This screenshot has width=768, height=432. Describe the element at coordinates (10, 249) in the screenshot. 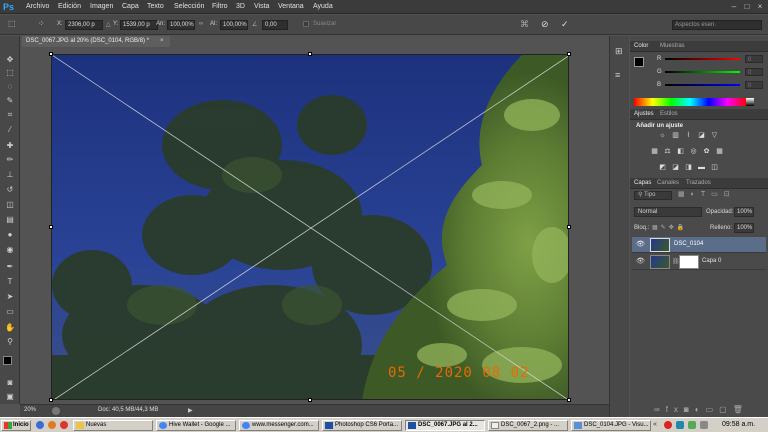

I see `dodge-tool-icon: ◉` at that location.